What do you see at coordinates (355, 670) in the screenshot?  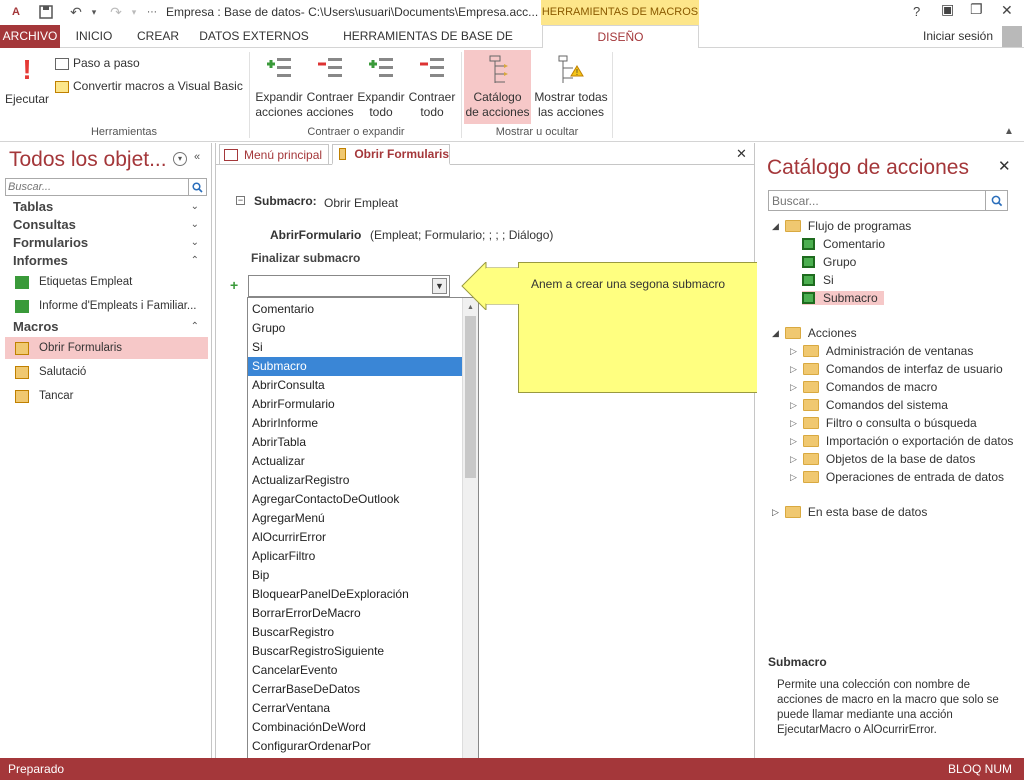 I see `dropdown-item: CancelarEvento` at bounding box center [355, 670].